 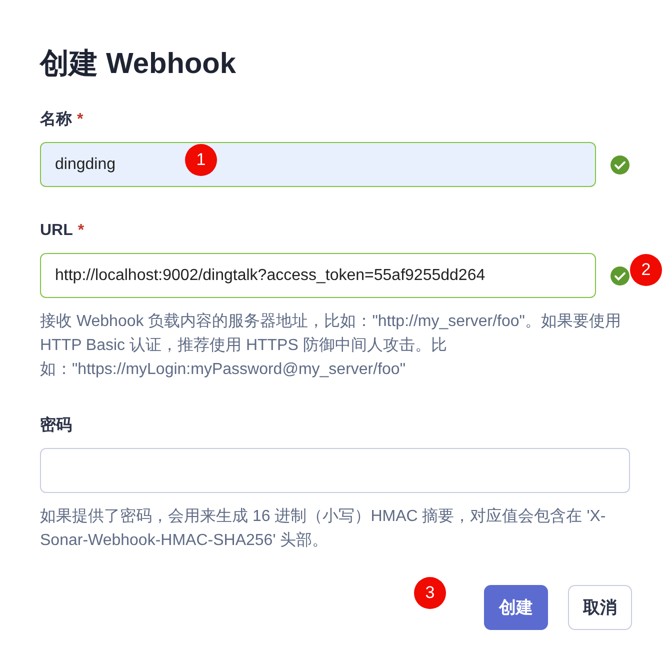 What do you see at coordinates (646, 270) in the screenshot?
I see `annotation-marker: 2` at bounding box center [646, 270].